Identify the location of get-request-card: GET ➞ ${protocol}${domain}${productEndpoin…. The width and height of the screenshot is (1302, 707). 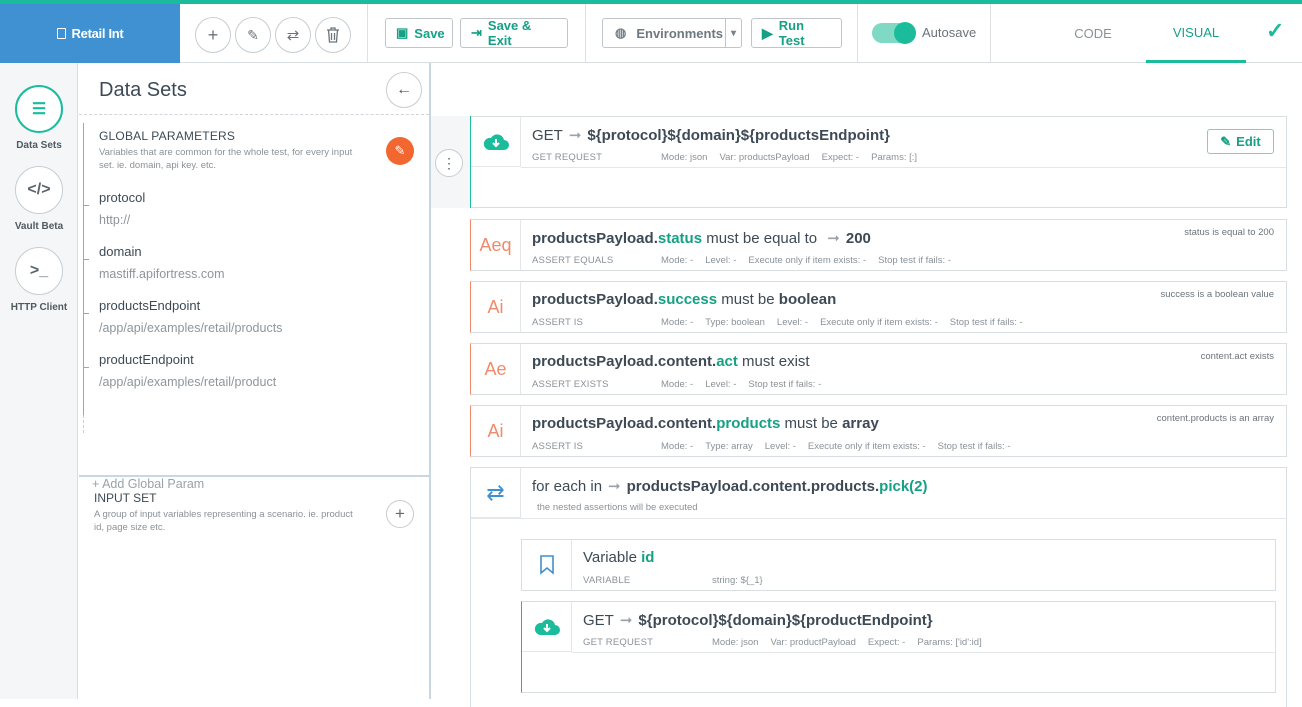
(898, 647).